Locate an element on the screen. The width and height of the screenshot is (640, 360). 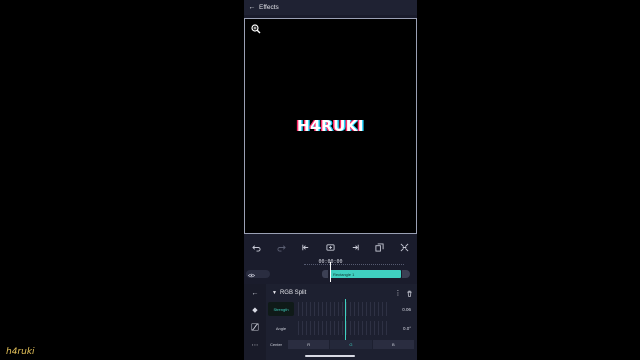
arrow-left-icon: ← is located at coordinates (252, 7).